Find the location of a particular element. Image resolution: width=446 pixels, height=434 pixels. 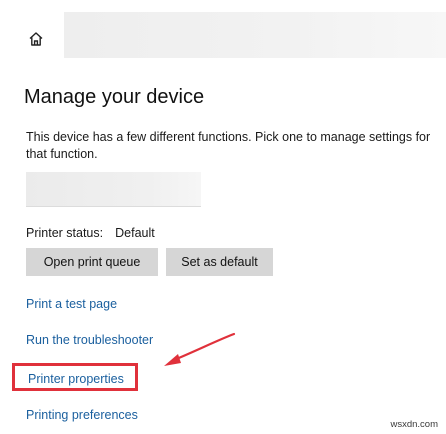

print-test-page-link: Print a test page is located at coordinates (71, 304).